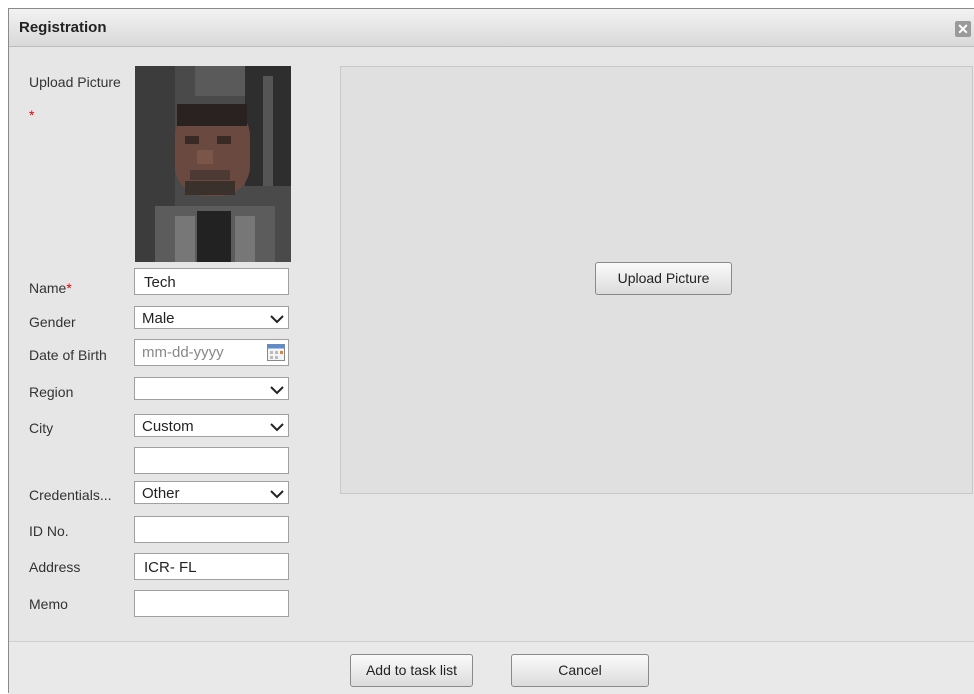 Image resolution: width=974 pixels, height=694 pixels. Describe the element at coordinates (211, 566) in the screenshot. I see `address-input: ICR- FL` at that location.